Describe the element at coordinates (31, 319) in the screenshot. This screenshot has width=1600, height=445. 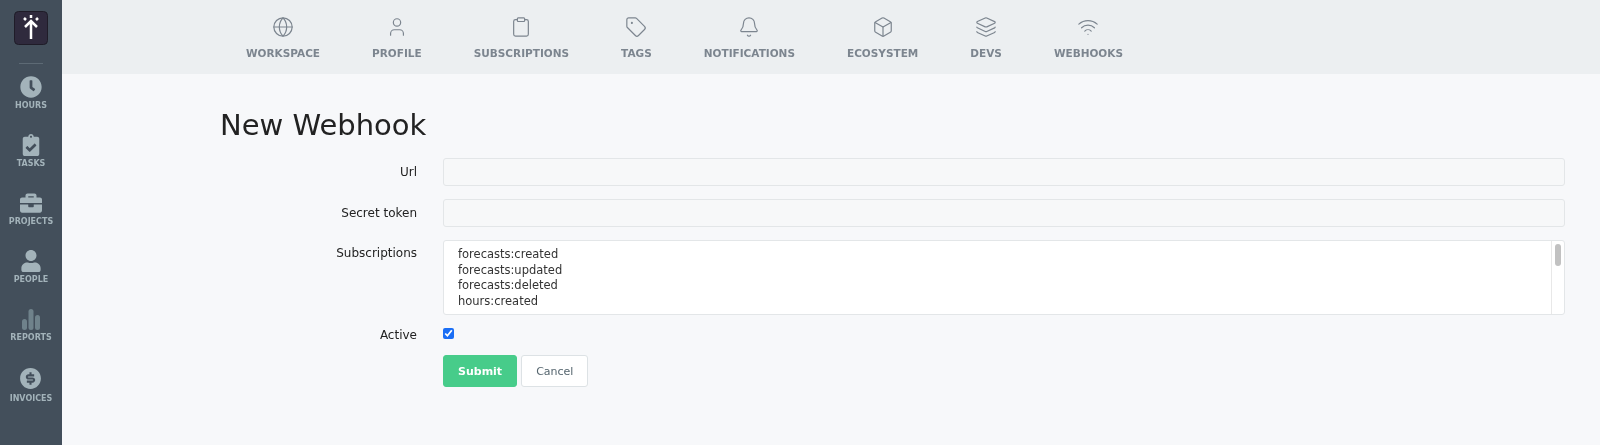
I see `bar-chart-icon` at that location.